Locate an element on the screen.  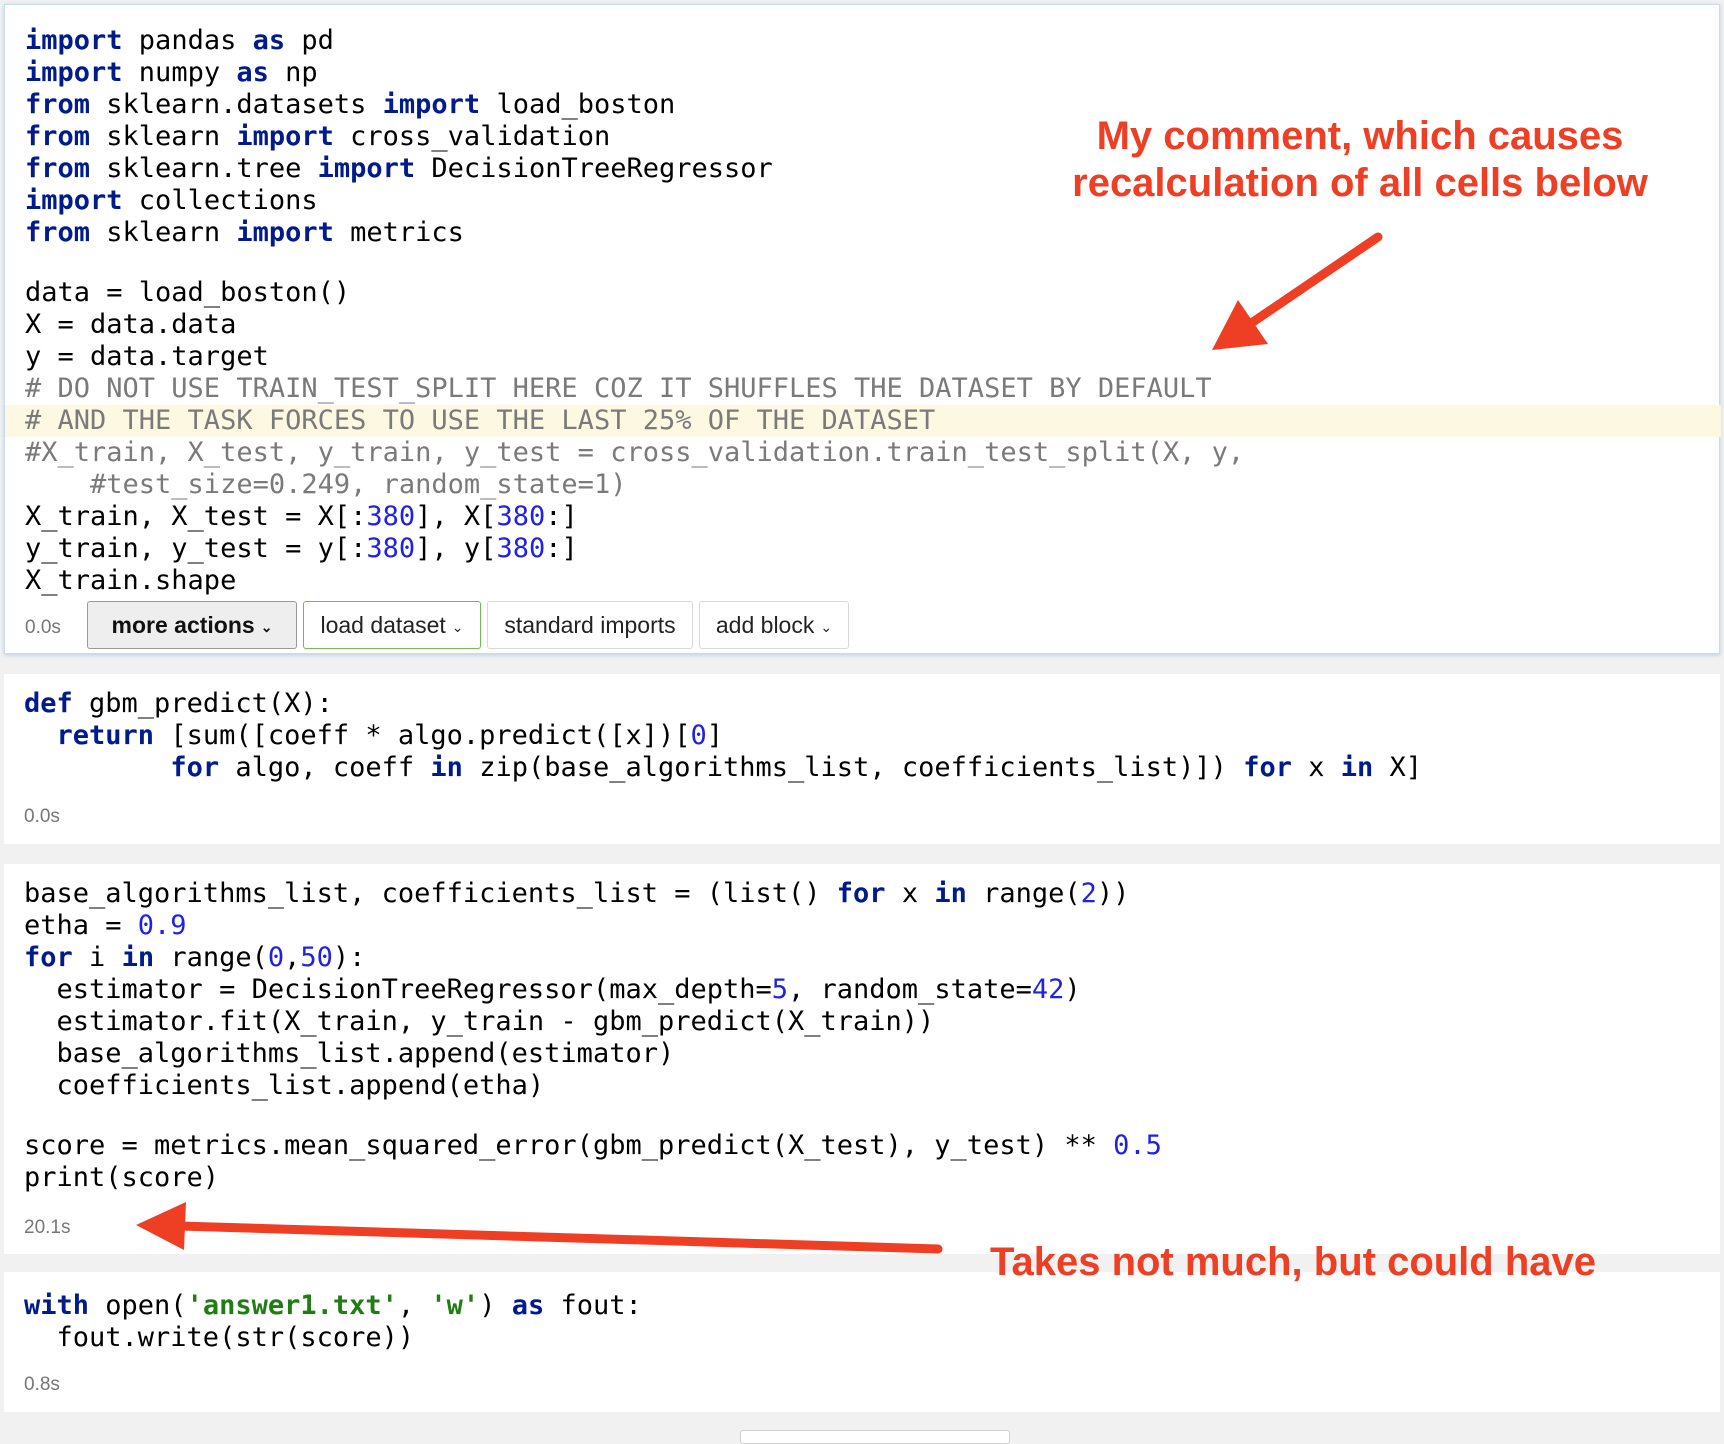
cell-run-time: 0.0s is located at coordinates (43, 627).